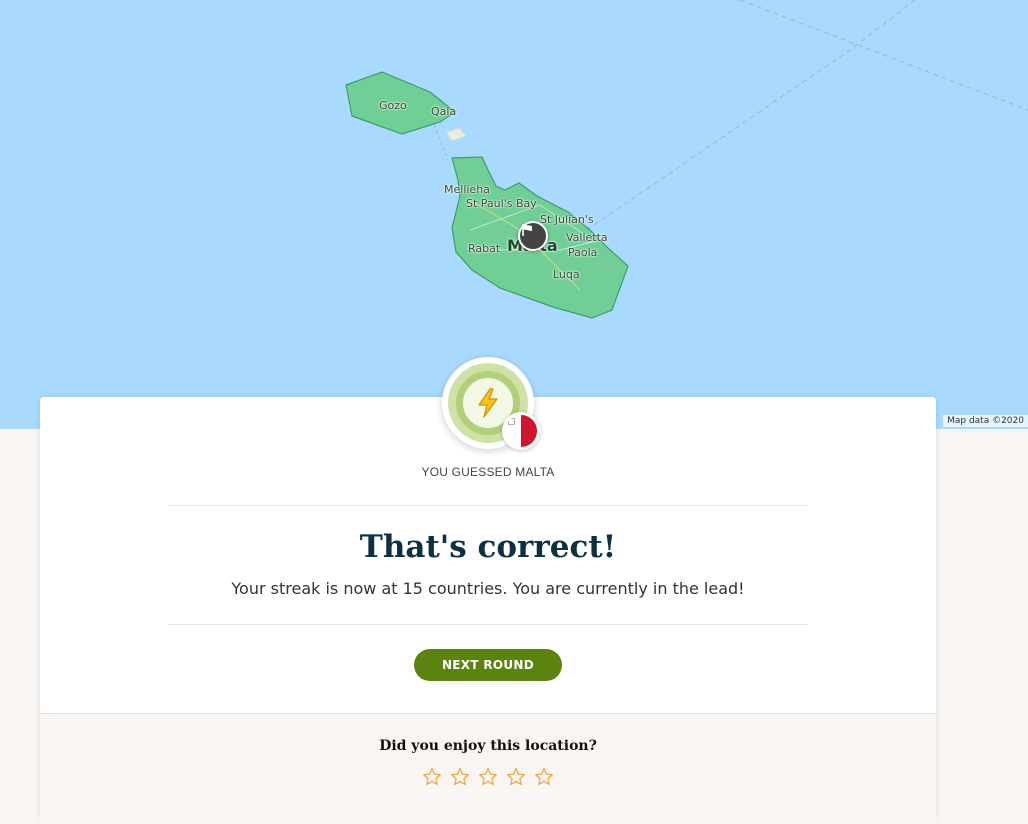  Describe the element at coordinates (566, 274) in the screenshot. I see `map-label-luqa: Luqa` at that location.